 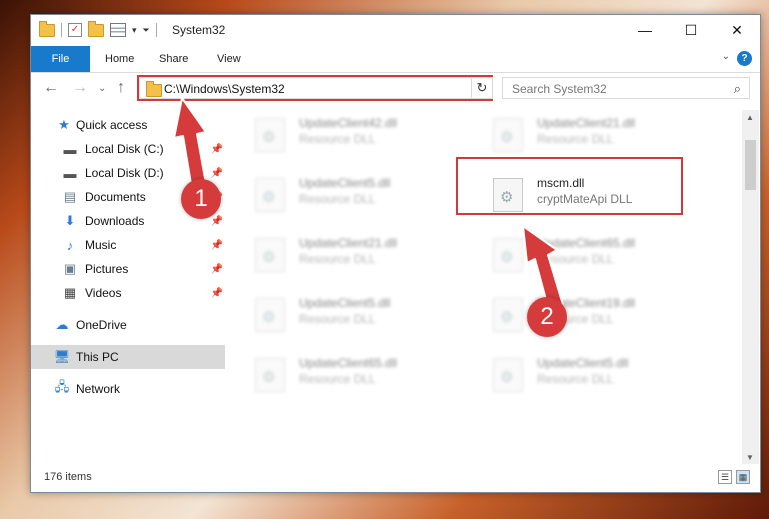 What do you see at coordinates (70, 220) in the screenshot?
I see `download-icon: ⬇` at bounding box center [70, 220].